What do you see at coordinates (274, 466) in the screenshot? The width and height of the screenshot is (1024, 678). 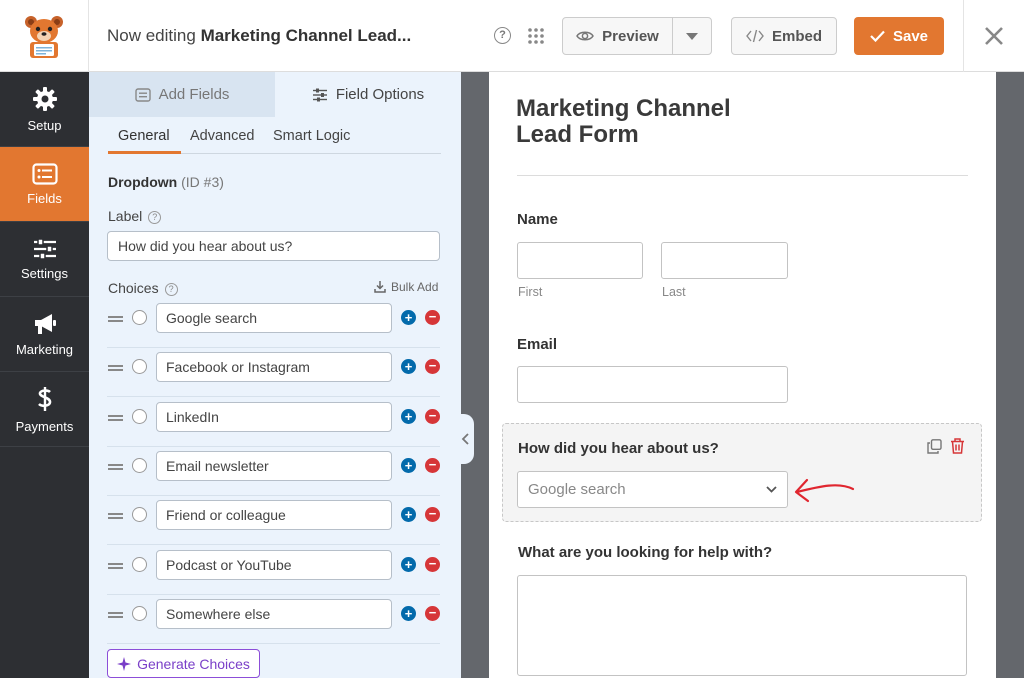 I see `choice-input: Email newsletter` at bounding box center [274, 466].